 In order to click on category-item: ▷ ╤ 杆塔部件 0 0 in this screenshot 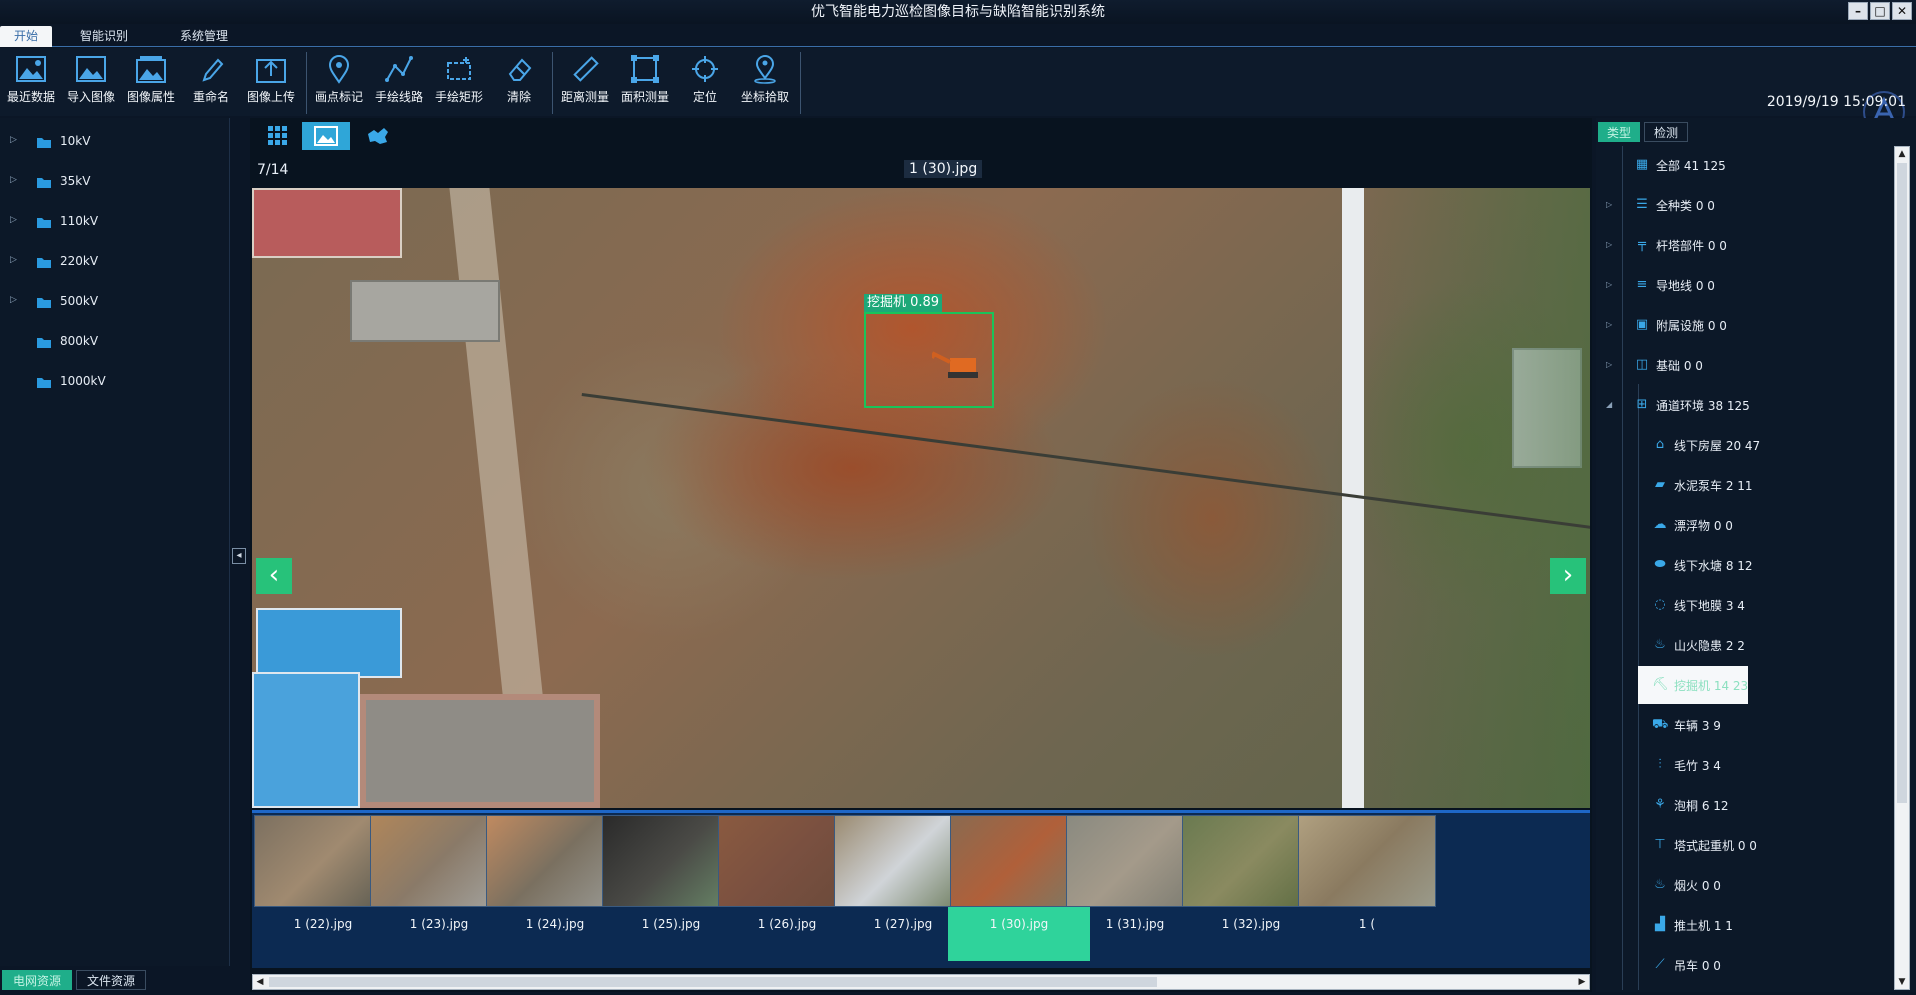, I will do `click(1746, 245)`.